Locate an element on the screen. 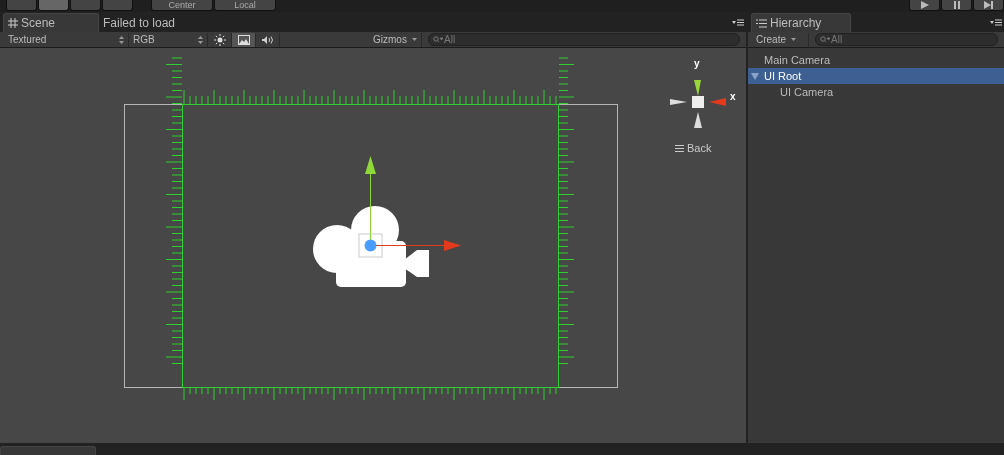 This screenshot has width=1004, height=455. pivot-box is located at coordinates (370, 245).